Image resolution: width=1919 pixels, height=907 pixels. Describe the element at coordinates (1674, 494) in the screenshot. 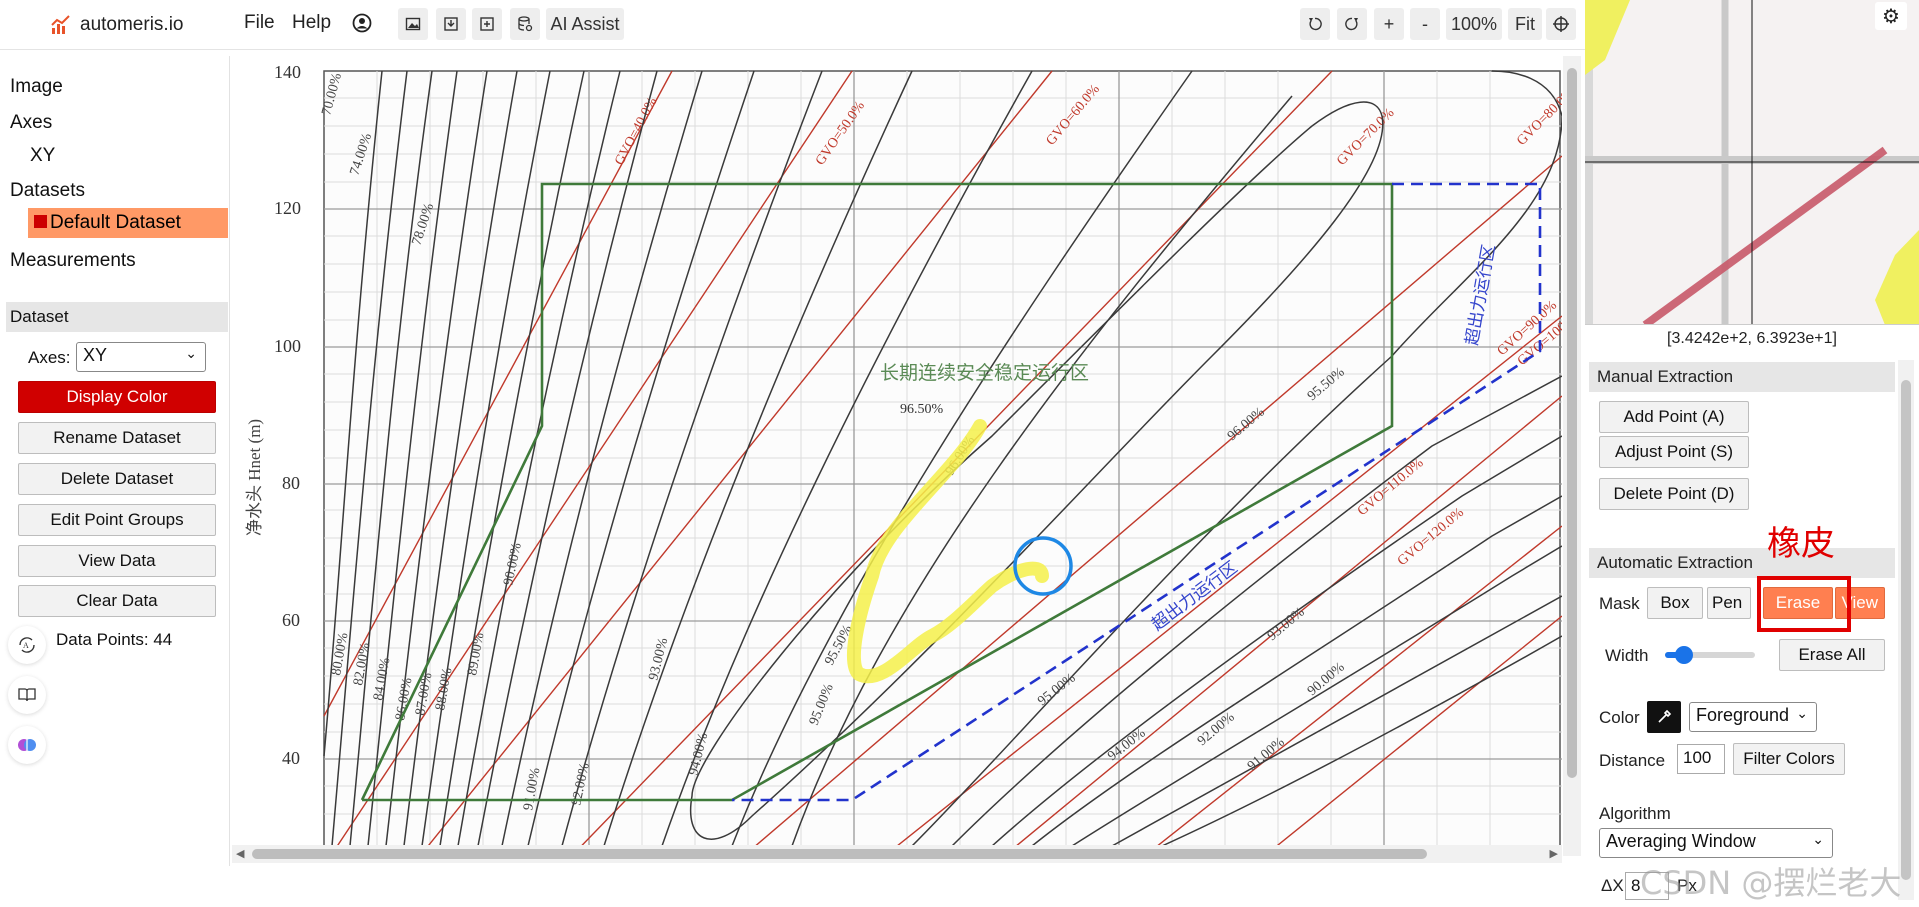

I see `delete-point-button: Delete Point (D)` at that location.